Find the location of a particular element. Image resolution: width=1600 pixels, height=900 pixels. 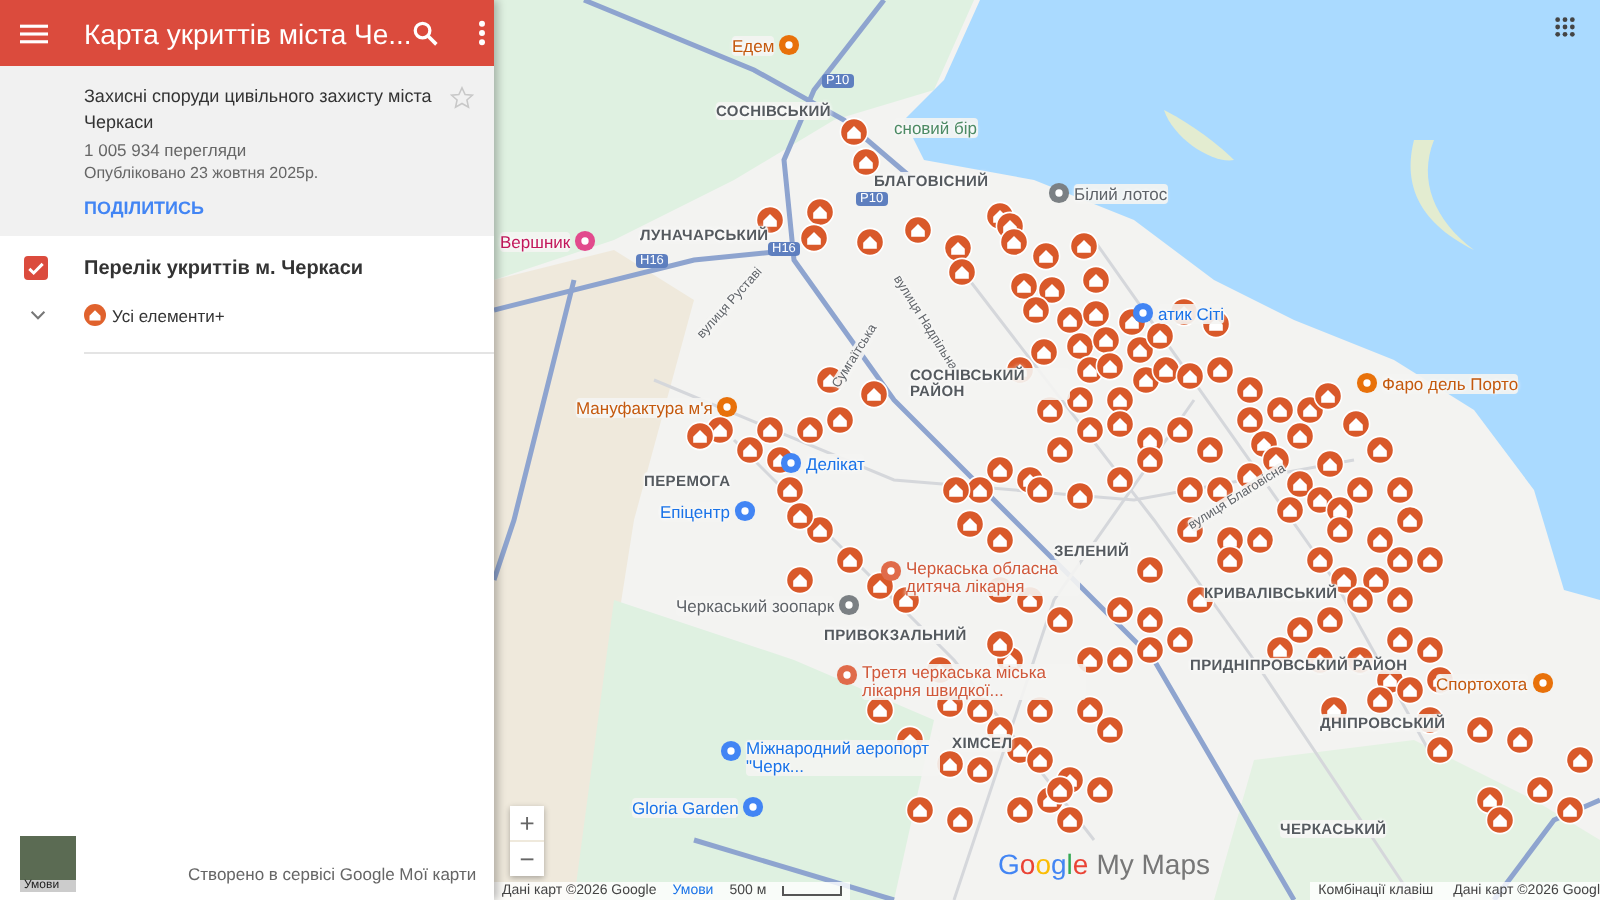

layer-name: Перелік укриттів м. Черкаси is located at coordinates (224, 268).